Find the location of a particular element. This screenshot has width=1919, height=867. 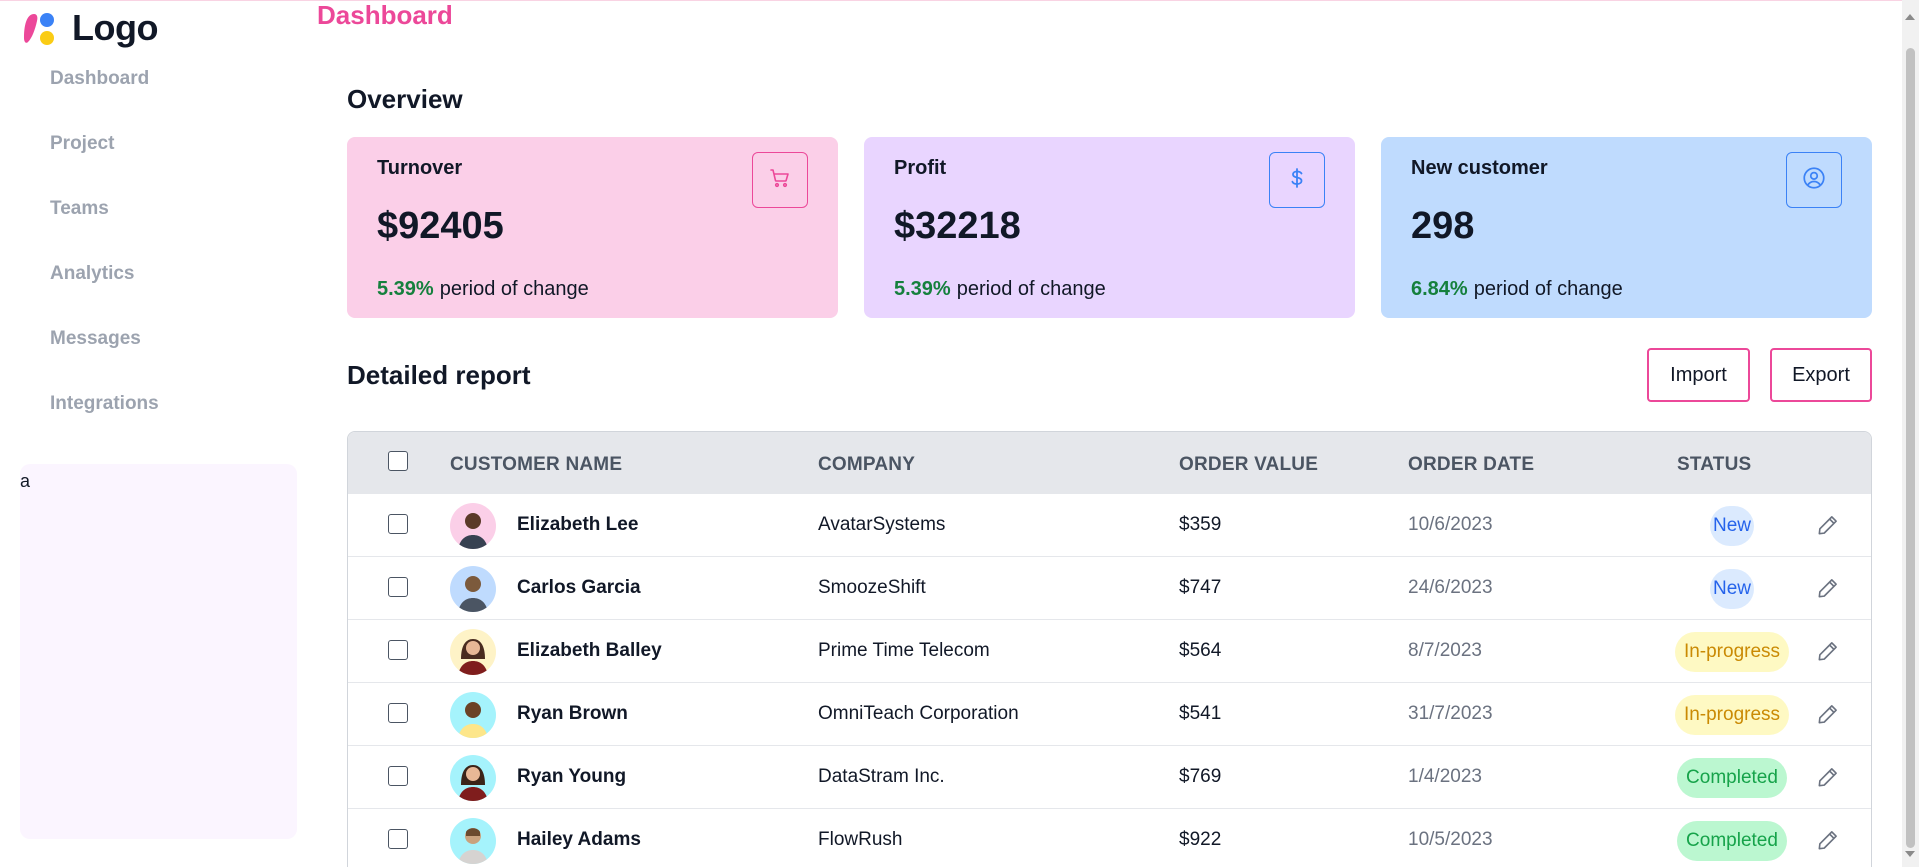

export-button: Export is located at coordinates (1821, 375).